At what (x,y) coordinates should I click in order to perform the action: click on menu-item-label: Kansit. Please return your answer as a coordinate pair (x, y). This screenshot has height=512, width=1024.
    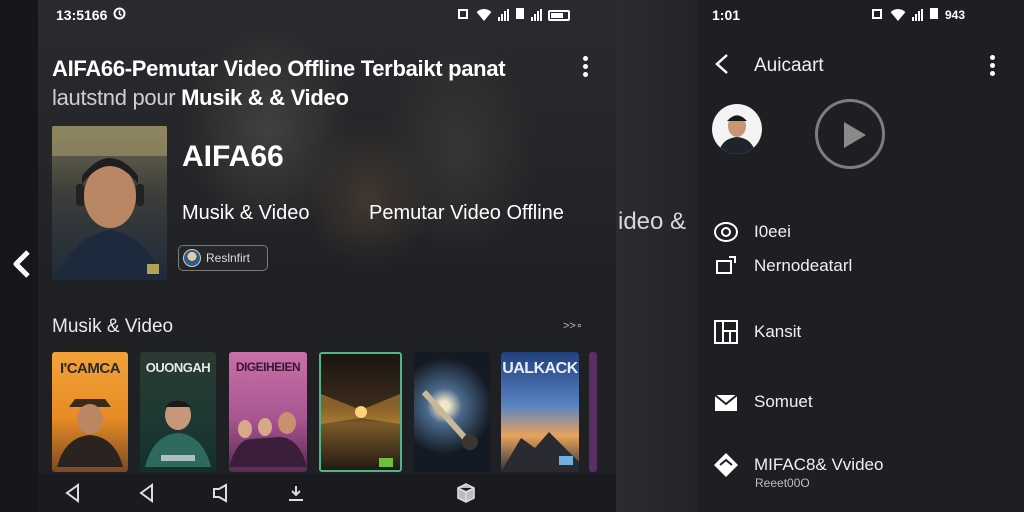
    Looking at the image, I should click on (778, 331).